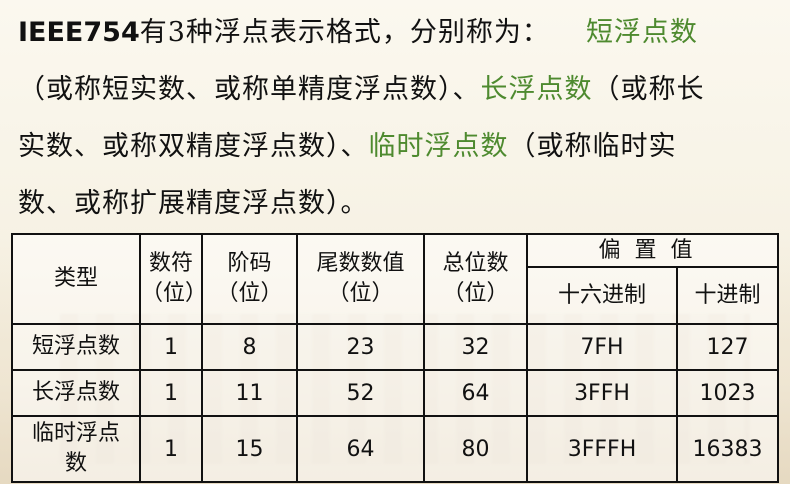 This screenshot has width=790, height=484. What do you see at coordinates (76, 393) in the screenshot?
I see `row-name: 长浮点数` at bounding box center [76, 393].